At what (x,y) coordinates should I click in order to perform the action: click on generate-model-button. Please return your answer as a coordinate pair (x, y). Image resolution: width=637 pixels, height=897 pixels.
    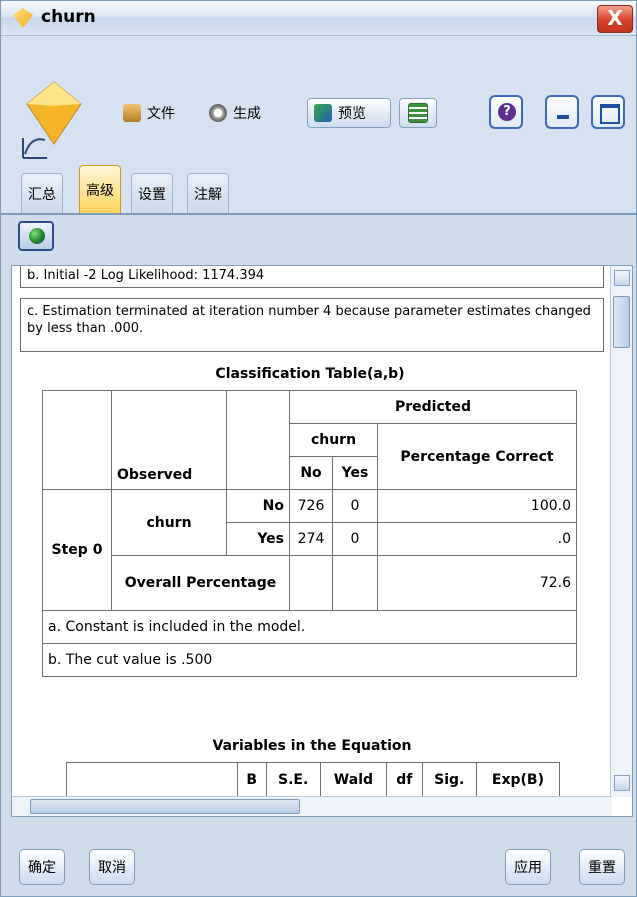
    Looking at the image, I should click on (36, 236).